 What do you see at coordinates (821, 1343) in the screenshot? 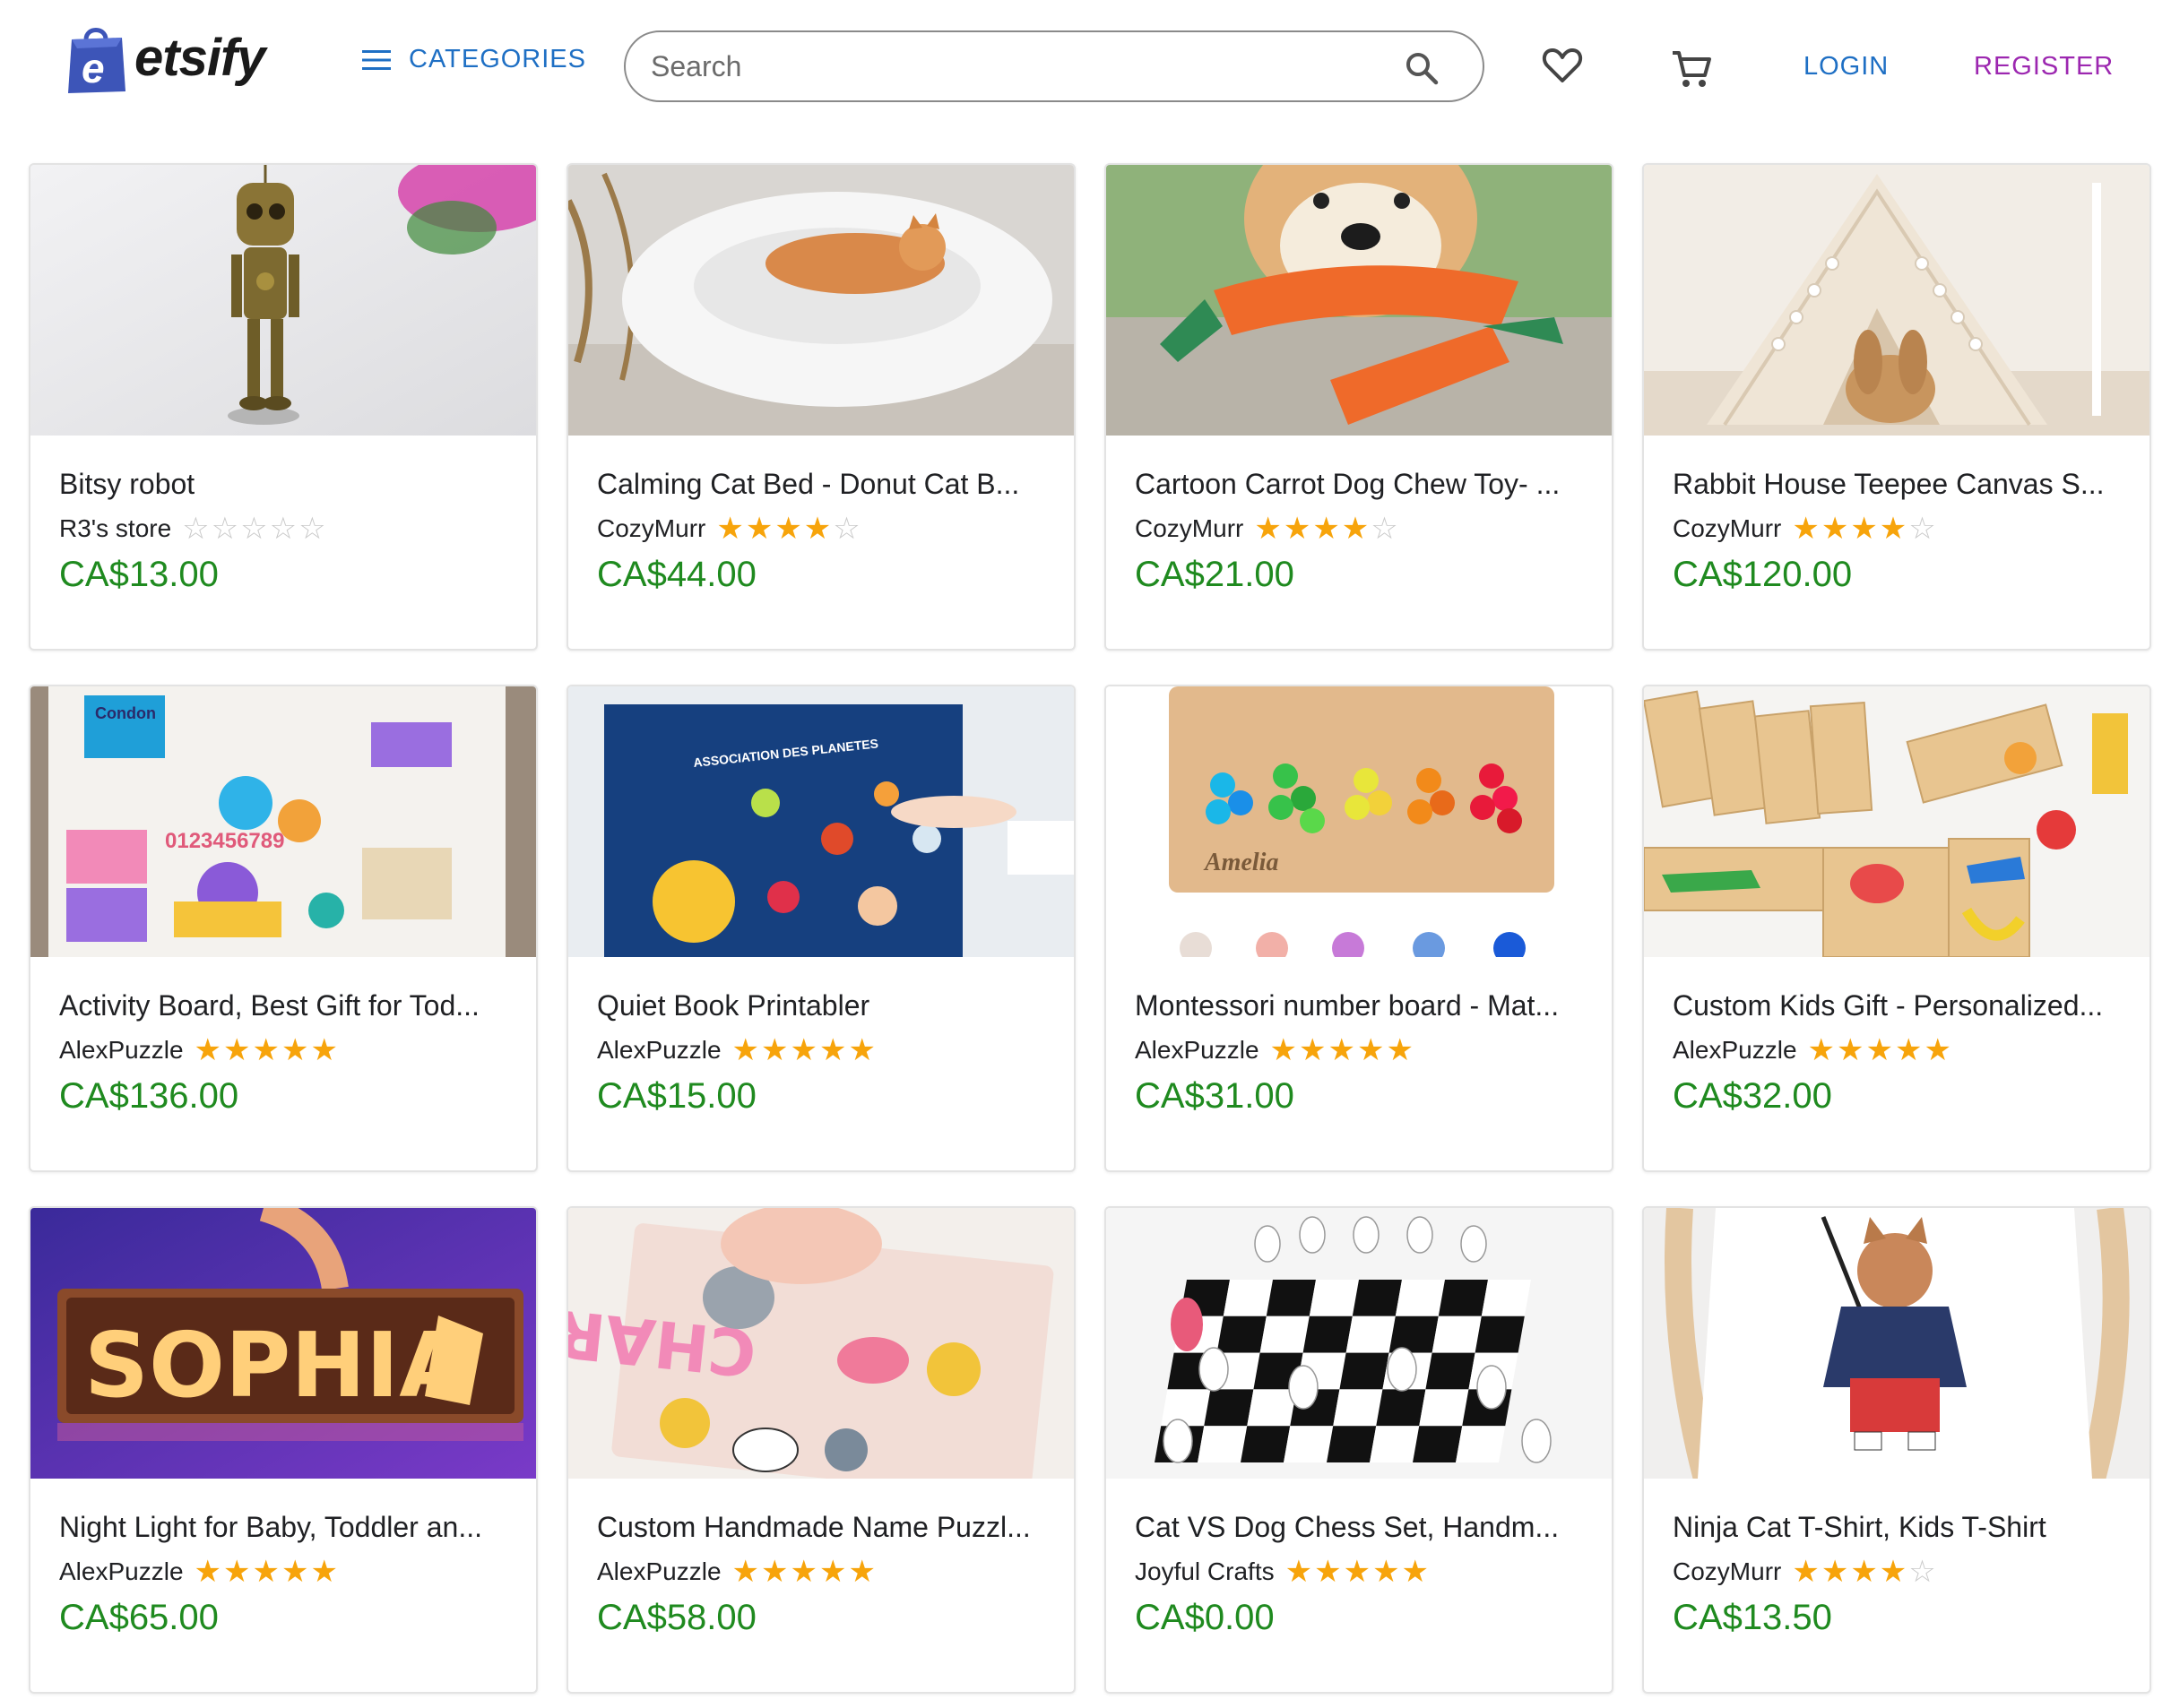
I see `product-image-charlie-name-puzzle: CHARLIE` at bounding box center [821, 1343].